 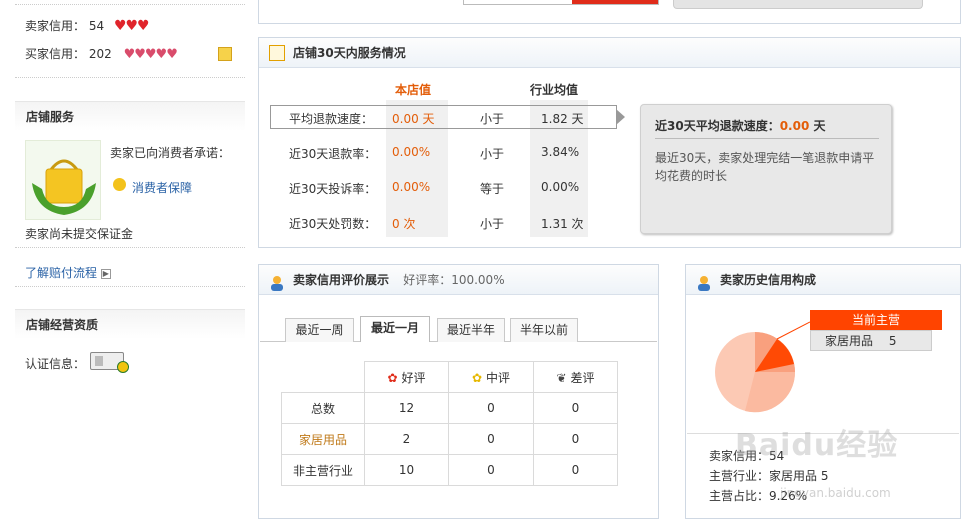 I want to click on row-industry-value: 1.82 天, so click(x=562, y=119).